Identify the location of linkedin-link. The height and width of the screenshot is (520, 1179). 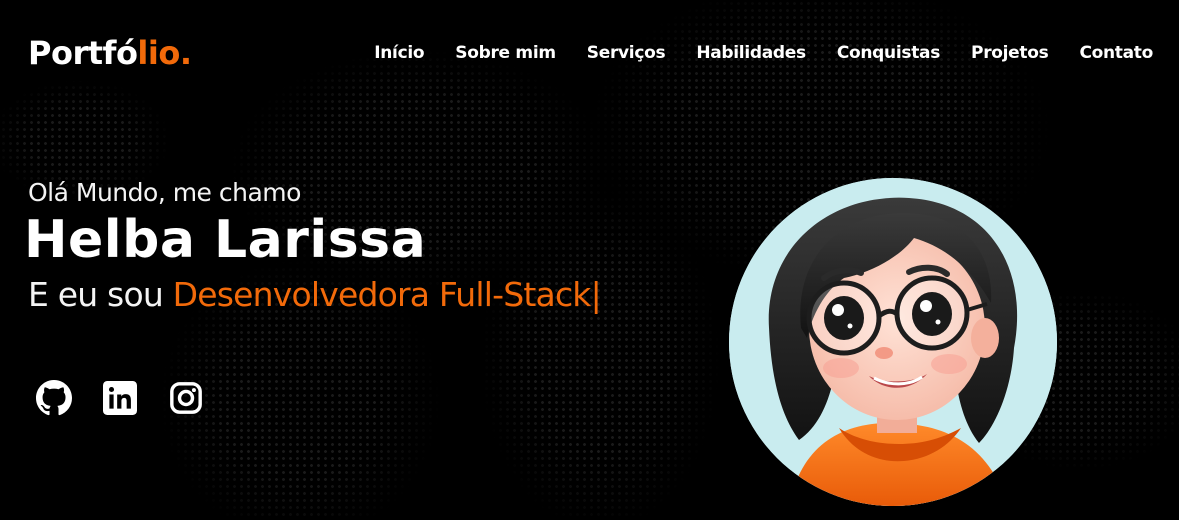
(120, 398).